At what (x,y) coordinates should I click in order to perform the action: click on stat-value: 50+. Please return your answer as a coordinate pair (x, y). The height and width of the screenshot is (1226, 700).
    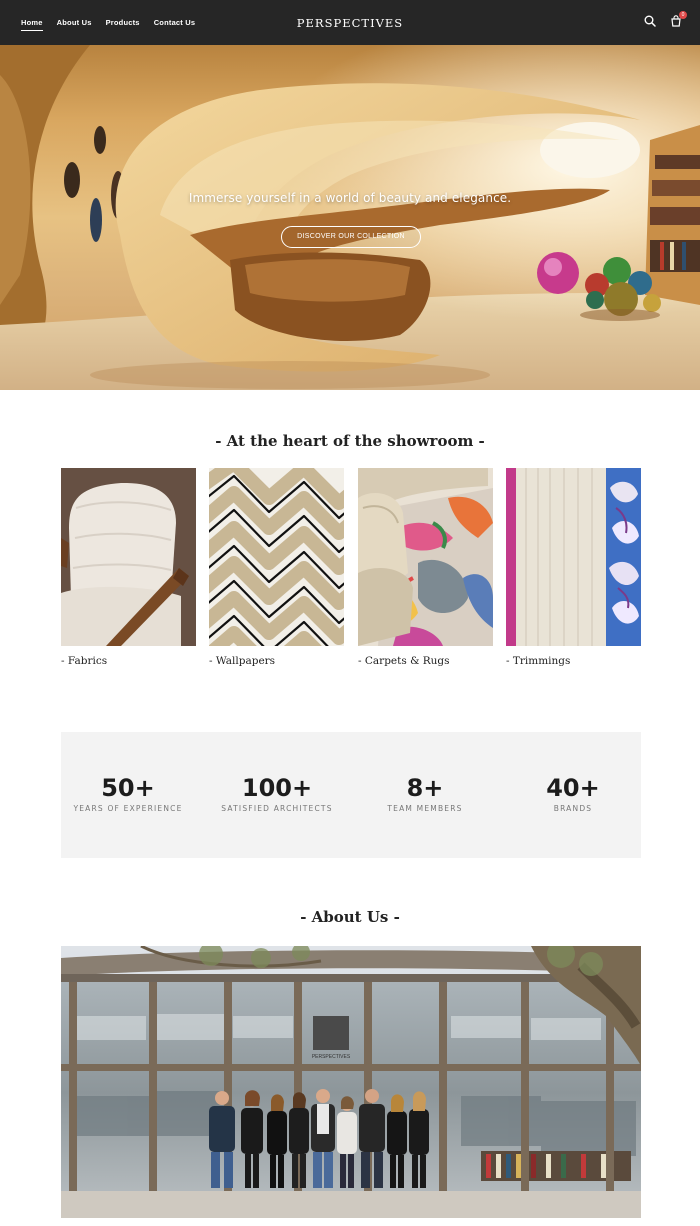
    Looking at the image, I should click on (128, 788).